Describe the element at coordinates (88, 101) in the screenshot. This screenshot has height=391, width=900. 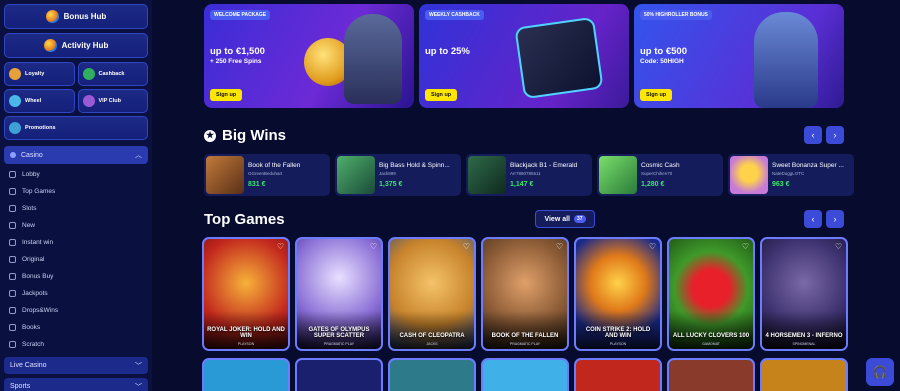
I see `vip-club-icon` at that location.